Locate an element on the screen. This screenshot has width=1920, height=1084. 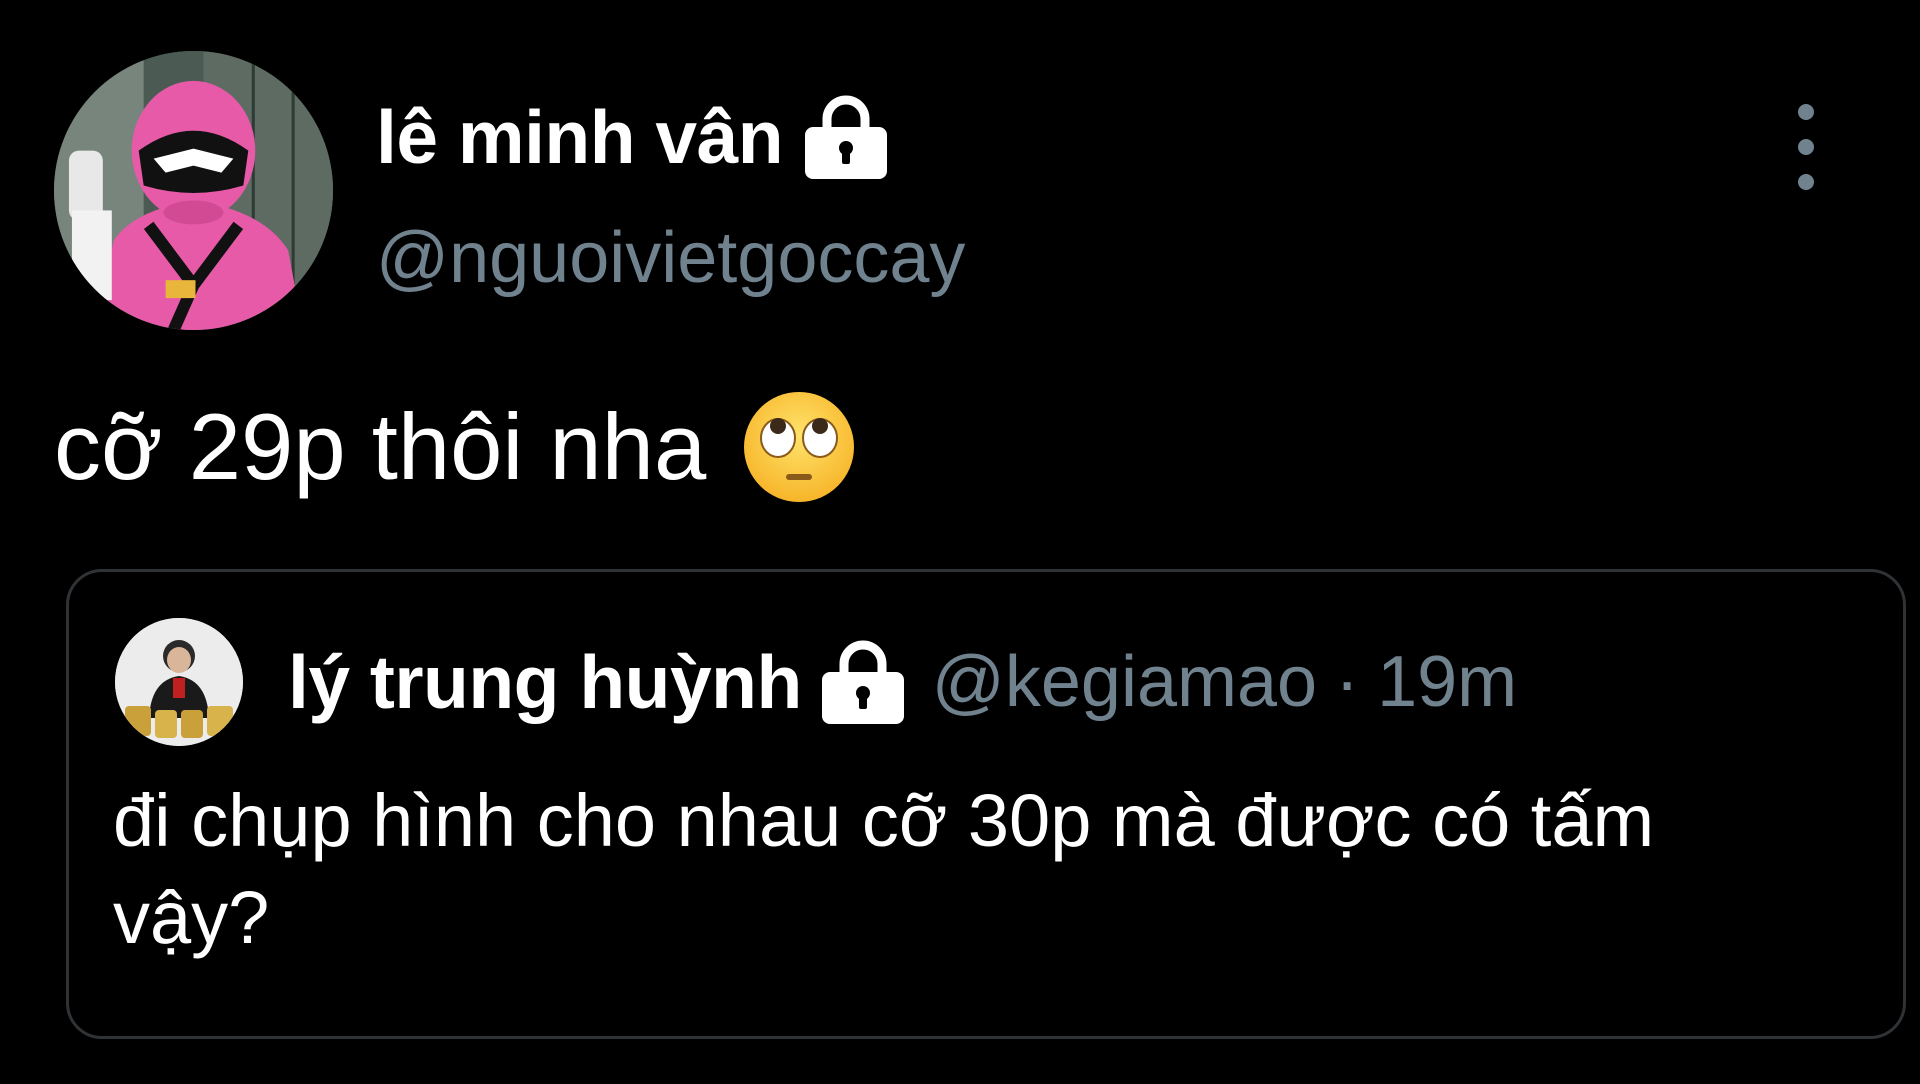
pink-ranger-avatar is located at coordinates (193, 190).